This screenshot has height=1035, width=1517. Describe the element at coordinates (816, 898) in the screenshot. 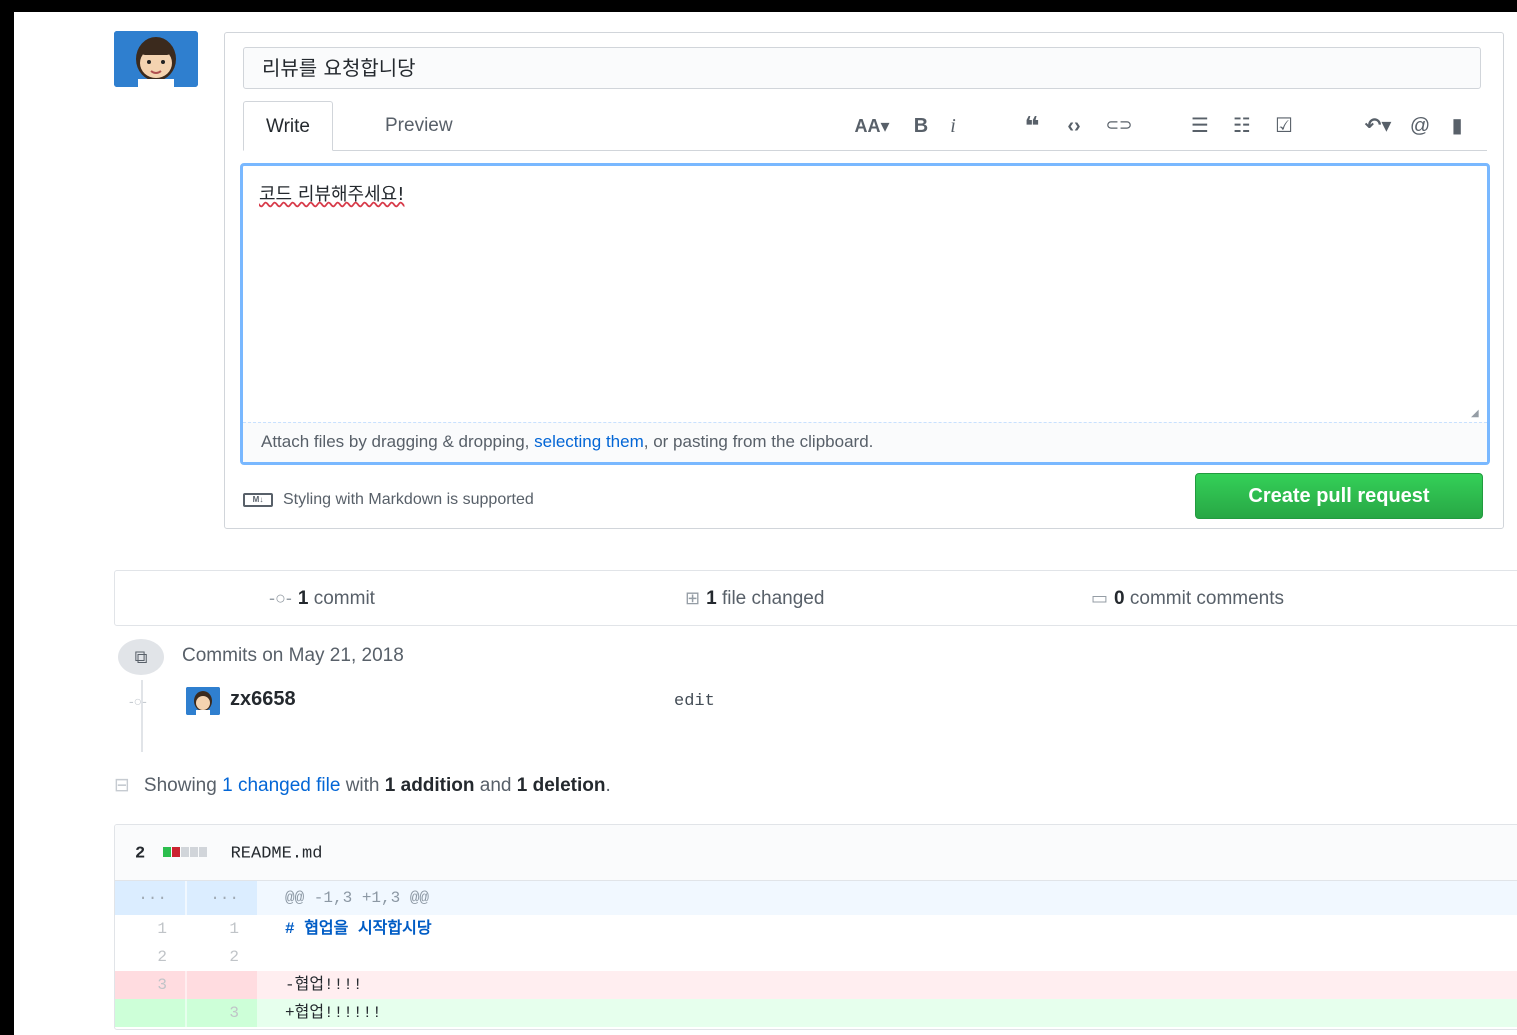

I see `diff-hunk-row: ··· ··· @@ -1,3 +1,3 @@` at that location.